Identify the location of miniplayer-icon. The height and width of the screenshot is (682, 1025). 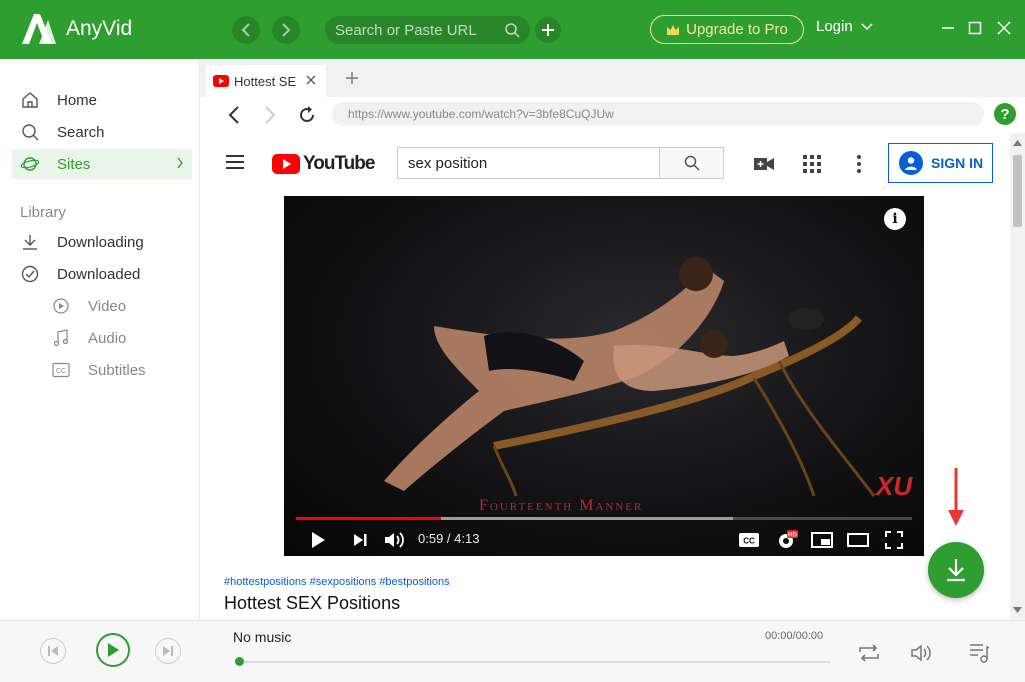
(822, 540).